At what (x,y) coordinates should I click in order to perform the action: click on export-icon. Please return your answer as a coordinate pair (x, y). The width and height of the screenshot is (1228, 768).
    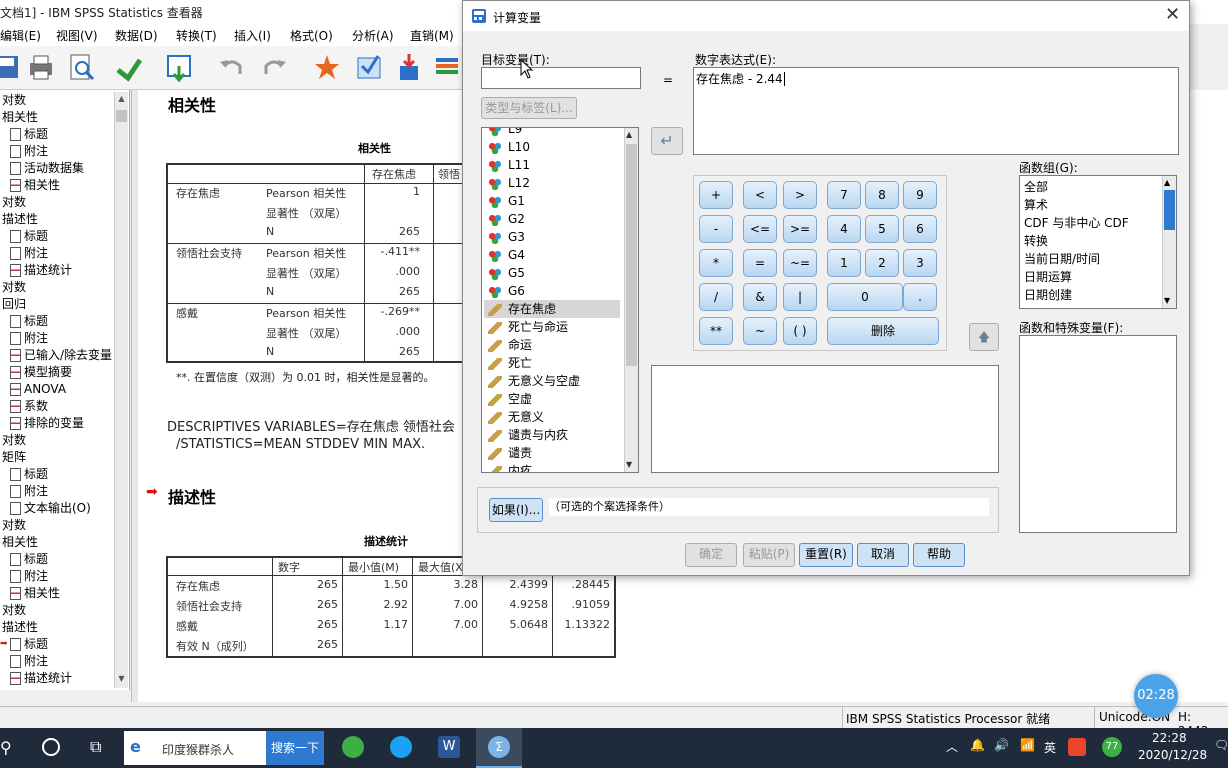
    Looking at the image, I should click on (129, 67).